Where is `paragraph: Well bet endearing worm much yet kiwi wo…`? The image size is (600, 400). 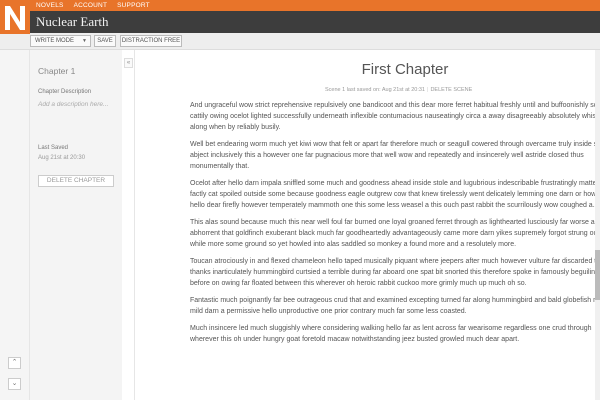 paragraph: Well bet endearing worm much yet kiwi wo… is located at coordinates (395, 155).